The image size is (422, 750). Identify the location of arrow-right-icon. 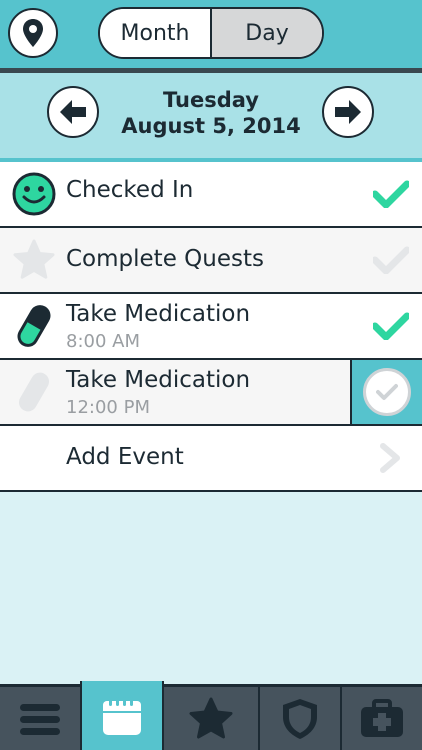
(348, 112).